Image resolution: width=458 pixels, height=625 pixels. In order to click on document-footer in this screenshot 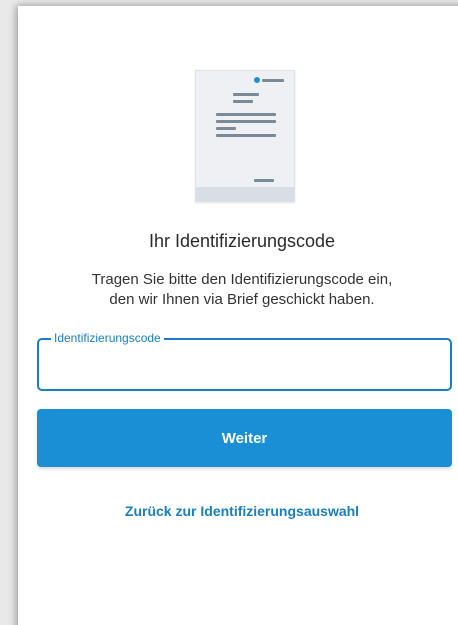, I will do `click(245, 194)`.